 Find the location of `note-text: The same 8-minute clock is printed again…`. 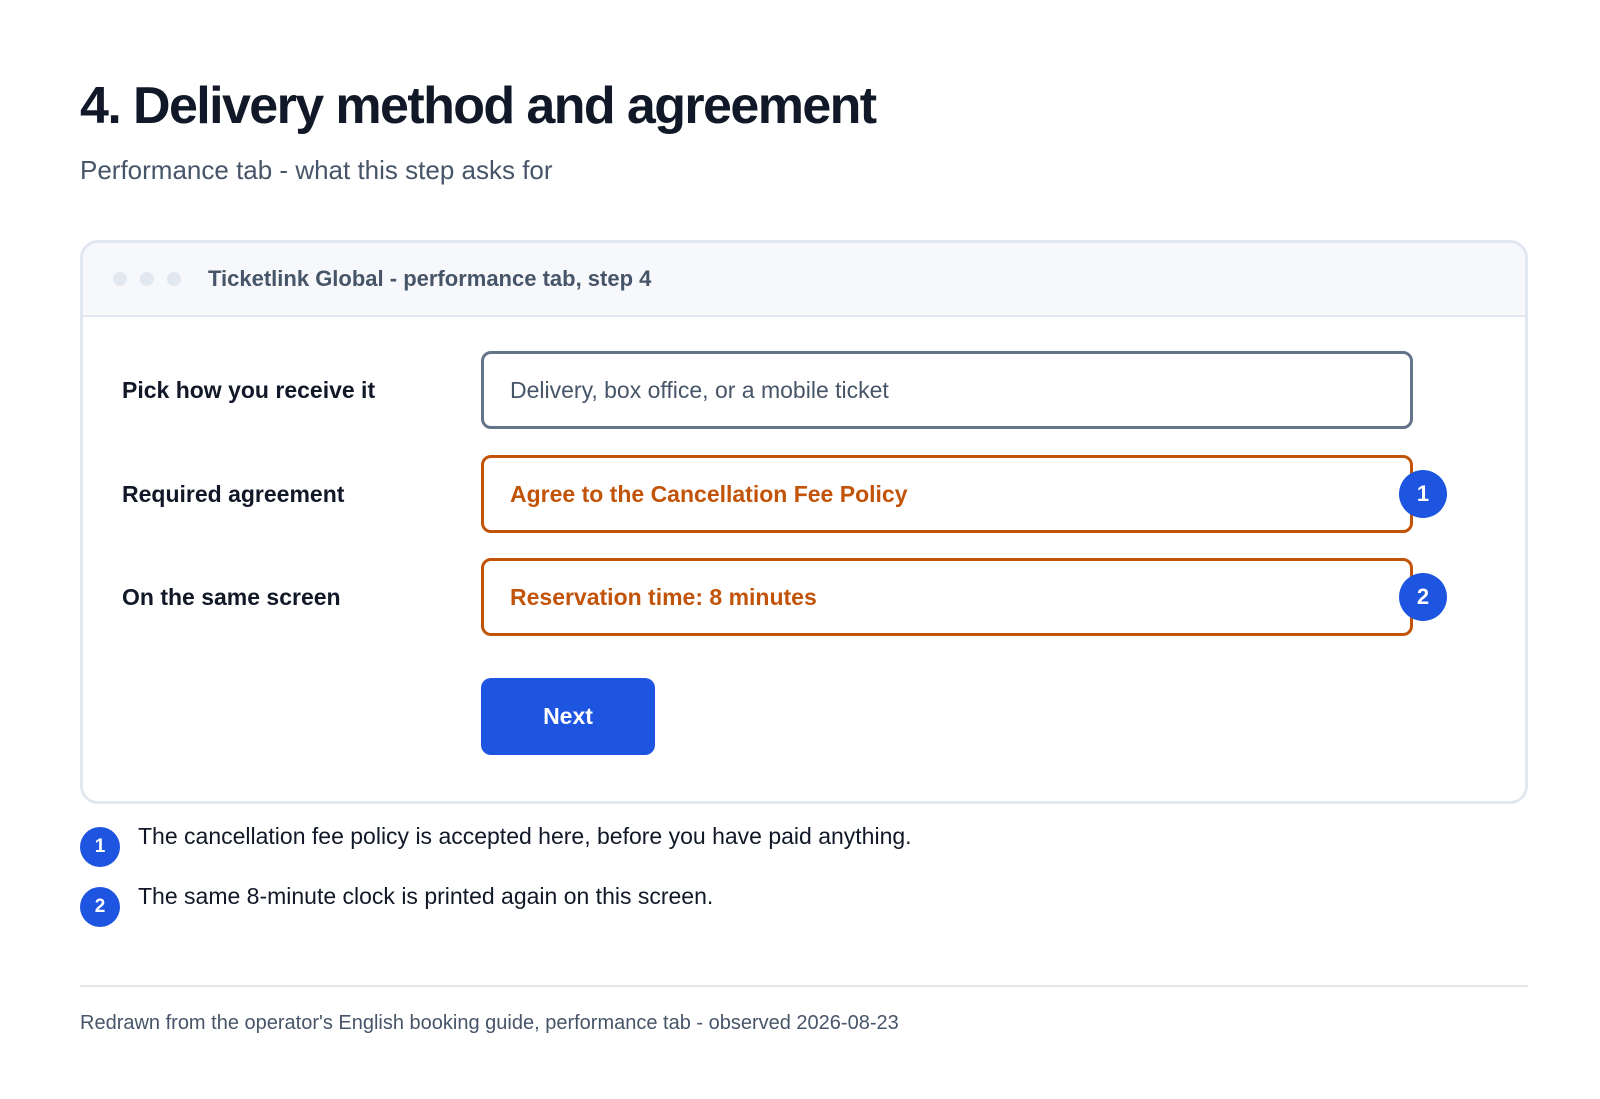

note-text: The same 8-minute clock is printed again… is located at coordinates (426, 896).